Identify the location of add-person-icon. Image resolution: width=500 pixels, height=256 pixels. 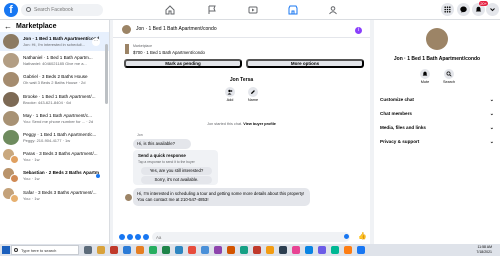
(230, 92).